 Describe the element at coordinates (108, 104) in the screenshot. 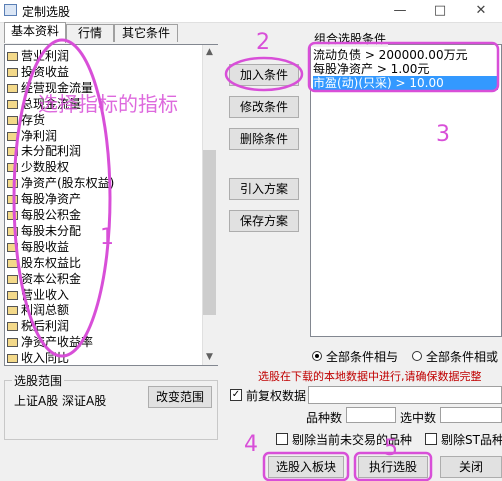

I see `annotation-overlay-text: 选择指标的指标` at that location.